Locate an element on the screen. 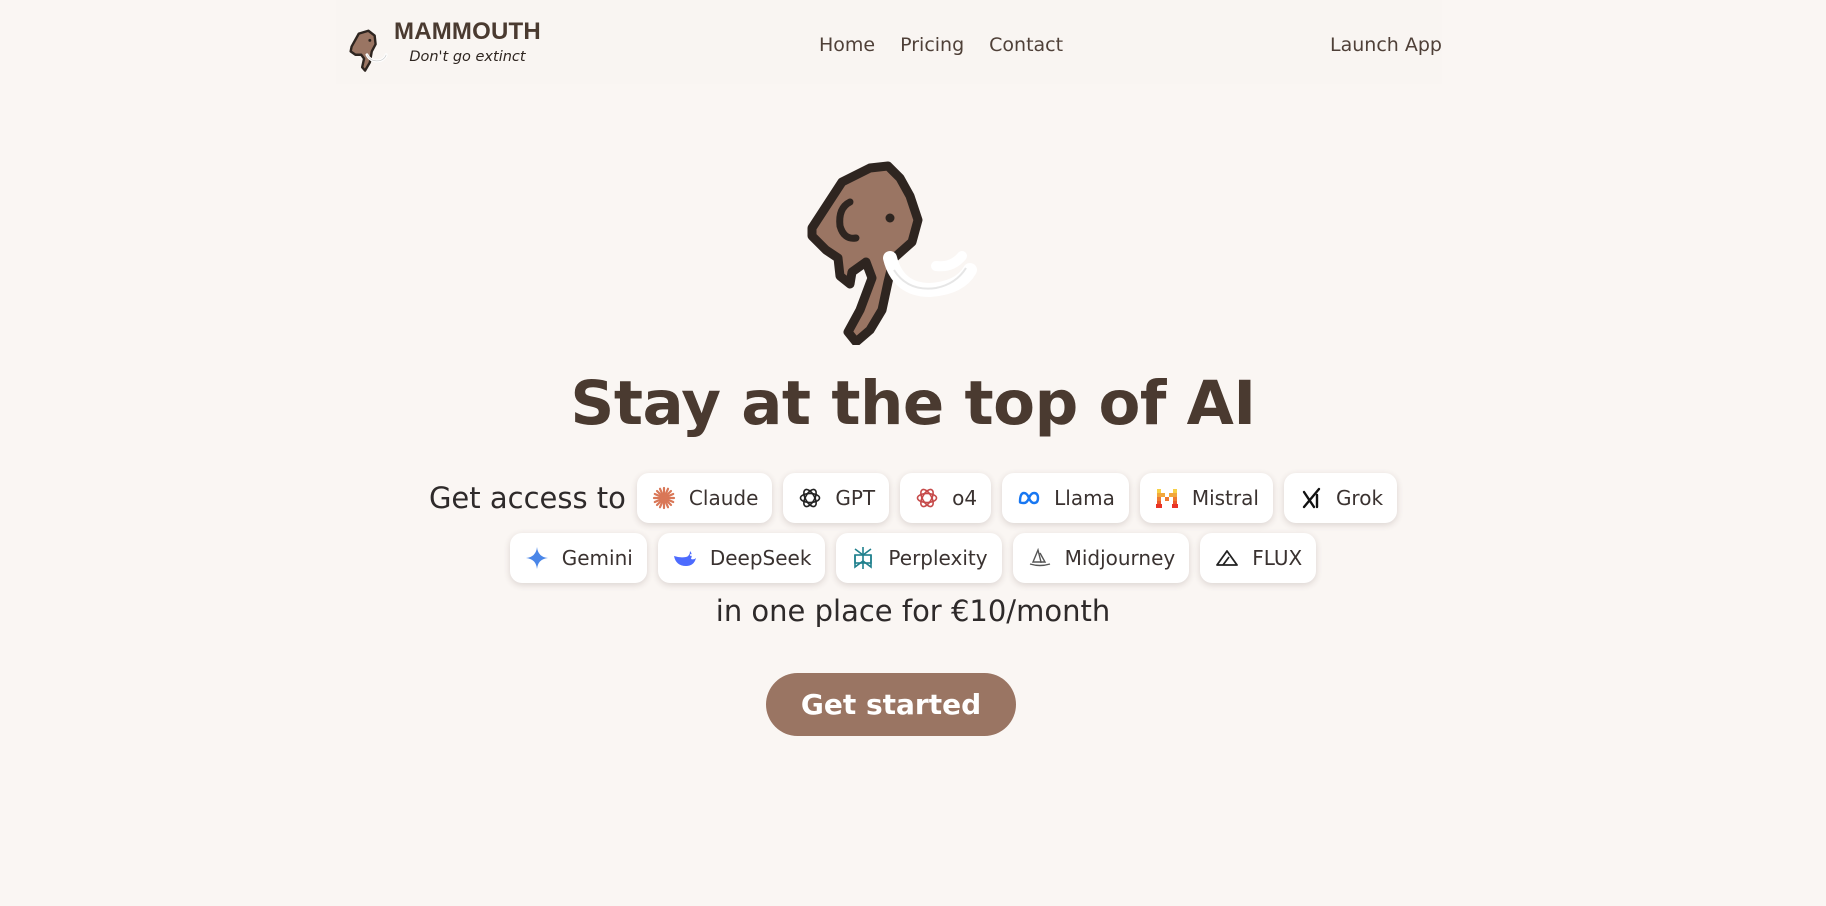  perplexity-icon is located at coordinates (863, 558).